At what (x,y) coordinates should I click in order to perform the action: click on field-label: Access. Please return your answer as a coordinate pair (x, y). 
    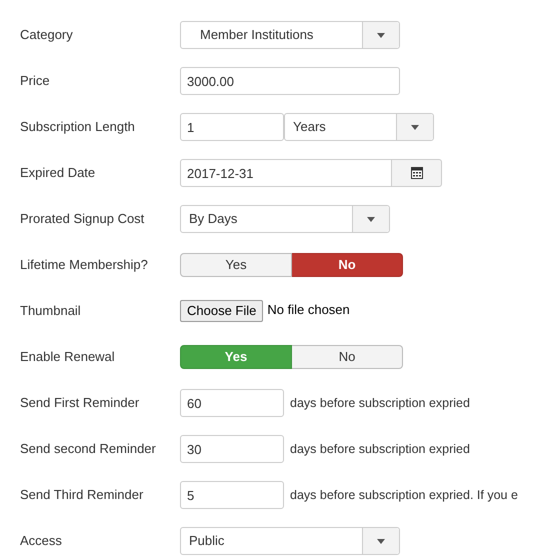
    Looking at the image, I should click on (41, 541).